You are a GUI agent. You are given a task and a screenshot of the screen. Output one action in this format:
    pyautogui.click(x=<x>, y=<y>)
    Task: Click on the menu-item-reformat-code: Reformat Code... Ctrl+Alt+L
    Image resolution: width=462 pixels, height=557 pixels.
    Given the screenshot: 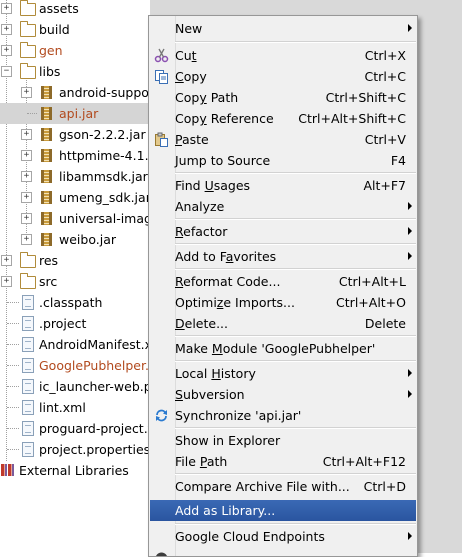 What is the action you would take?
    pyautogui.click(x=283, y=281)
    